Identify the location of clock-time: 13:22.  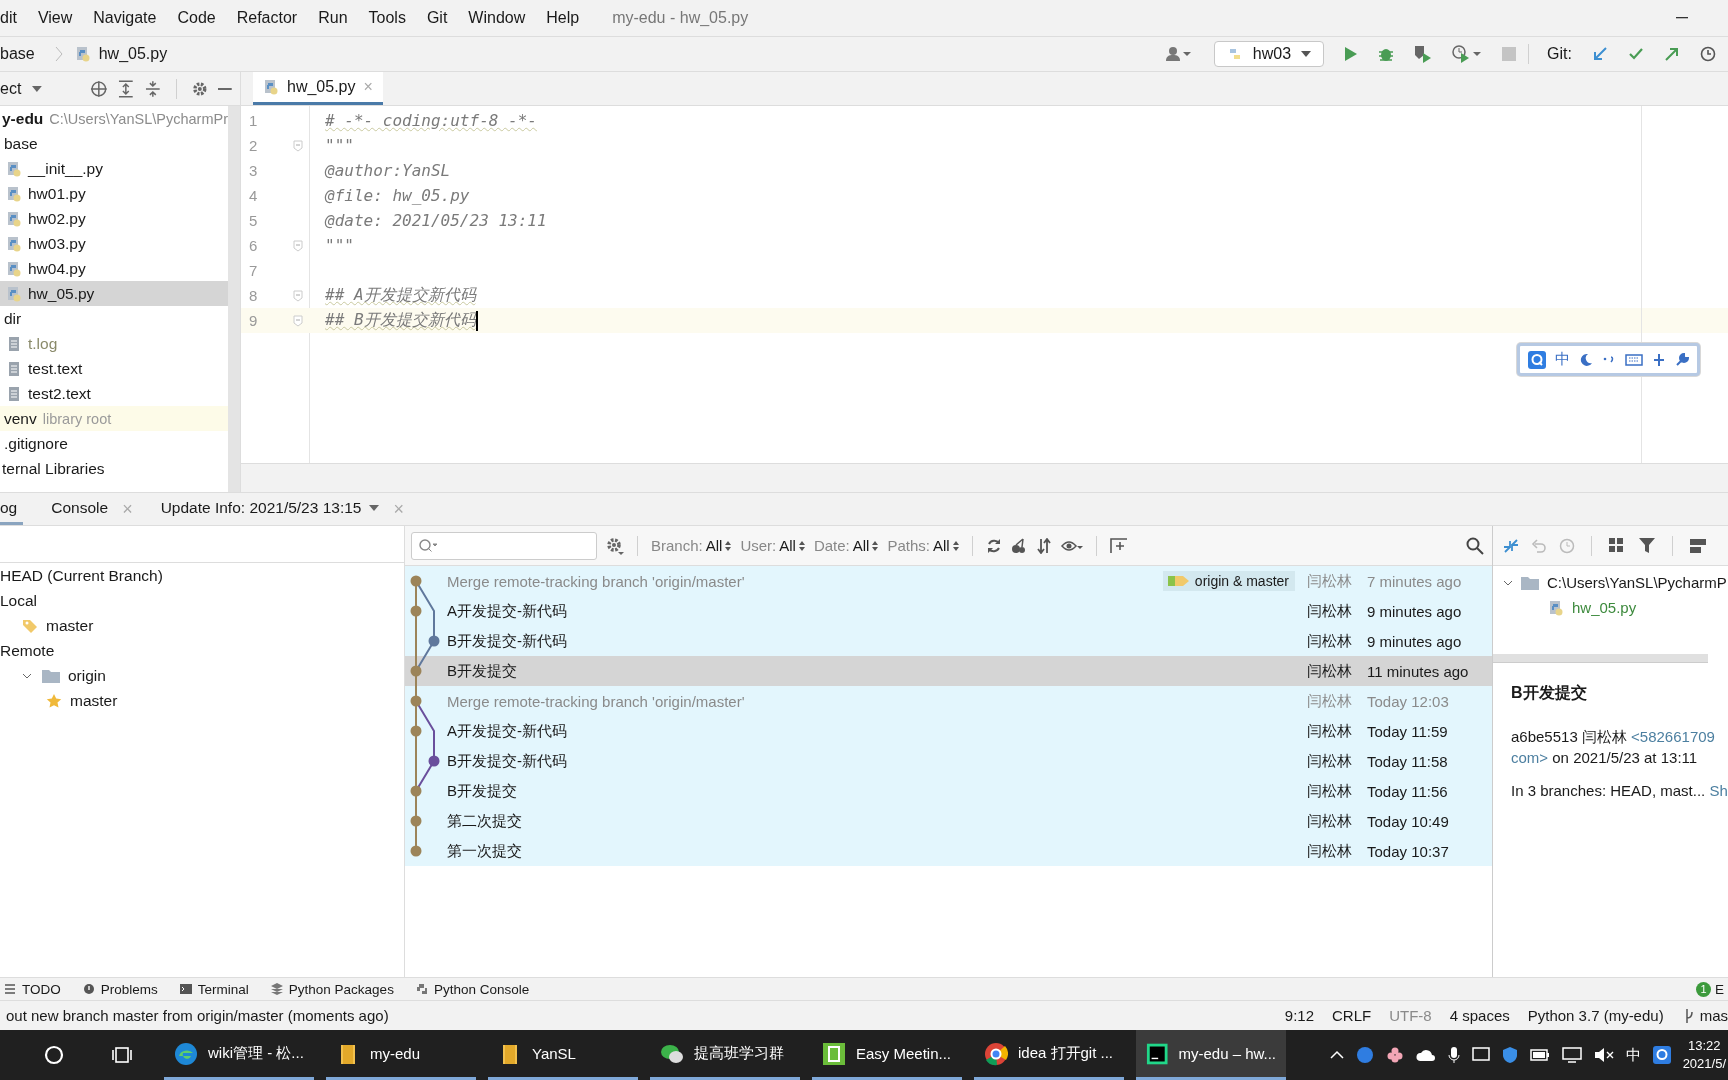
(1704, 1046).